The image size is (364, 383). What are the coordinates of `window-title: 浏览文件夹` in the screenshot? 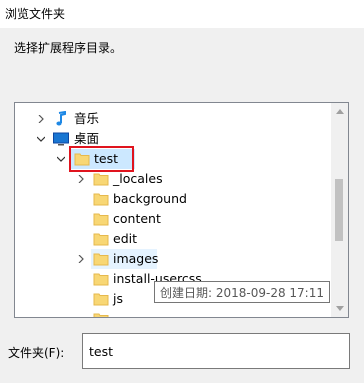 It's located at (35, 14).